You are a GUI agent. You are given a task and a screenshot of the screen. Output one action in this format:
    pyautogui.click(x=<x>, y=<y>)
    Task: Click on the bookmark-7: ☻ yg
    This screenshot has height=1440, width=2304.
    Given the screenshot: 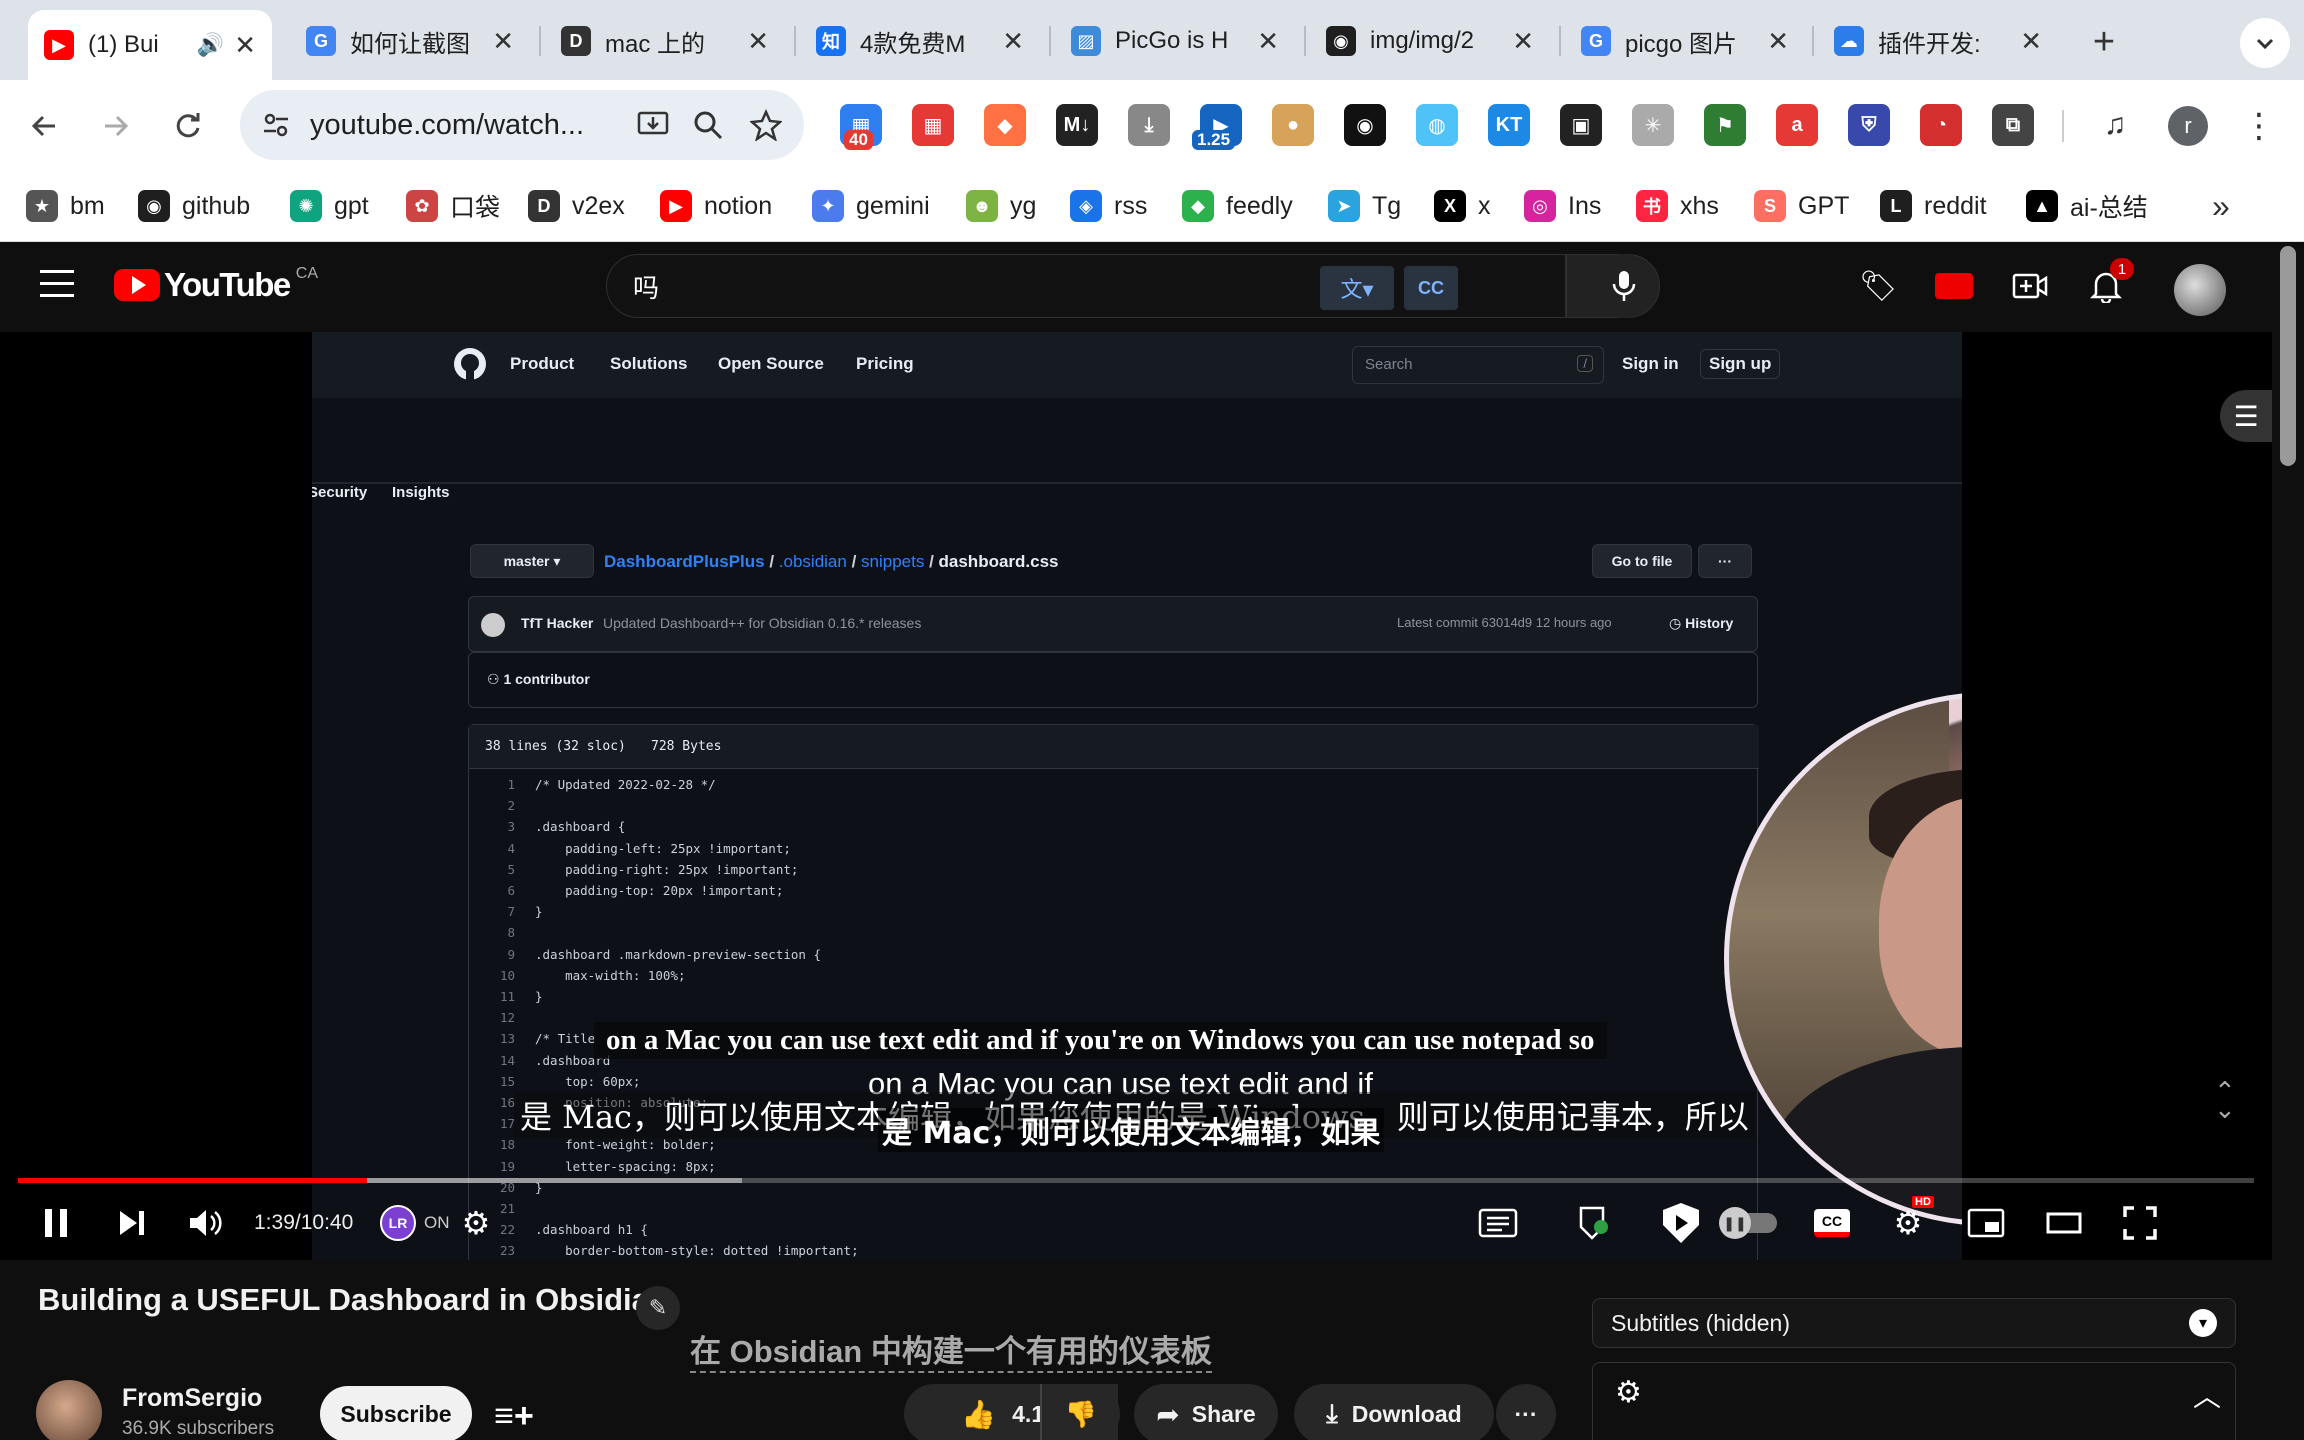 What is the action you would take?
    pyautogui.click(x=1001, y=206)
    